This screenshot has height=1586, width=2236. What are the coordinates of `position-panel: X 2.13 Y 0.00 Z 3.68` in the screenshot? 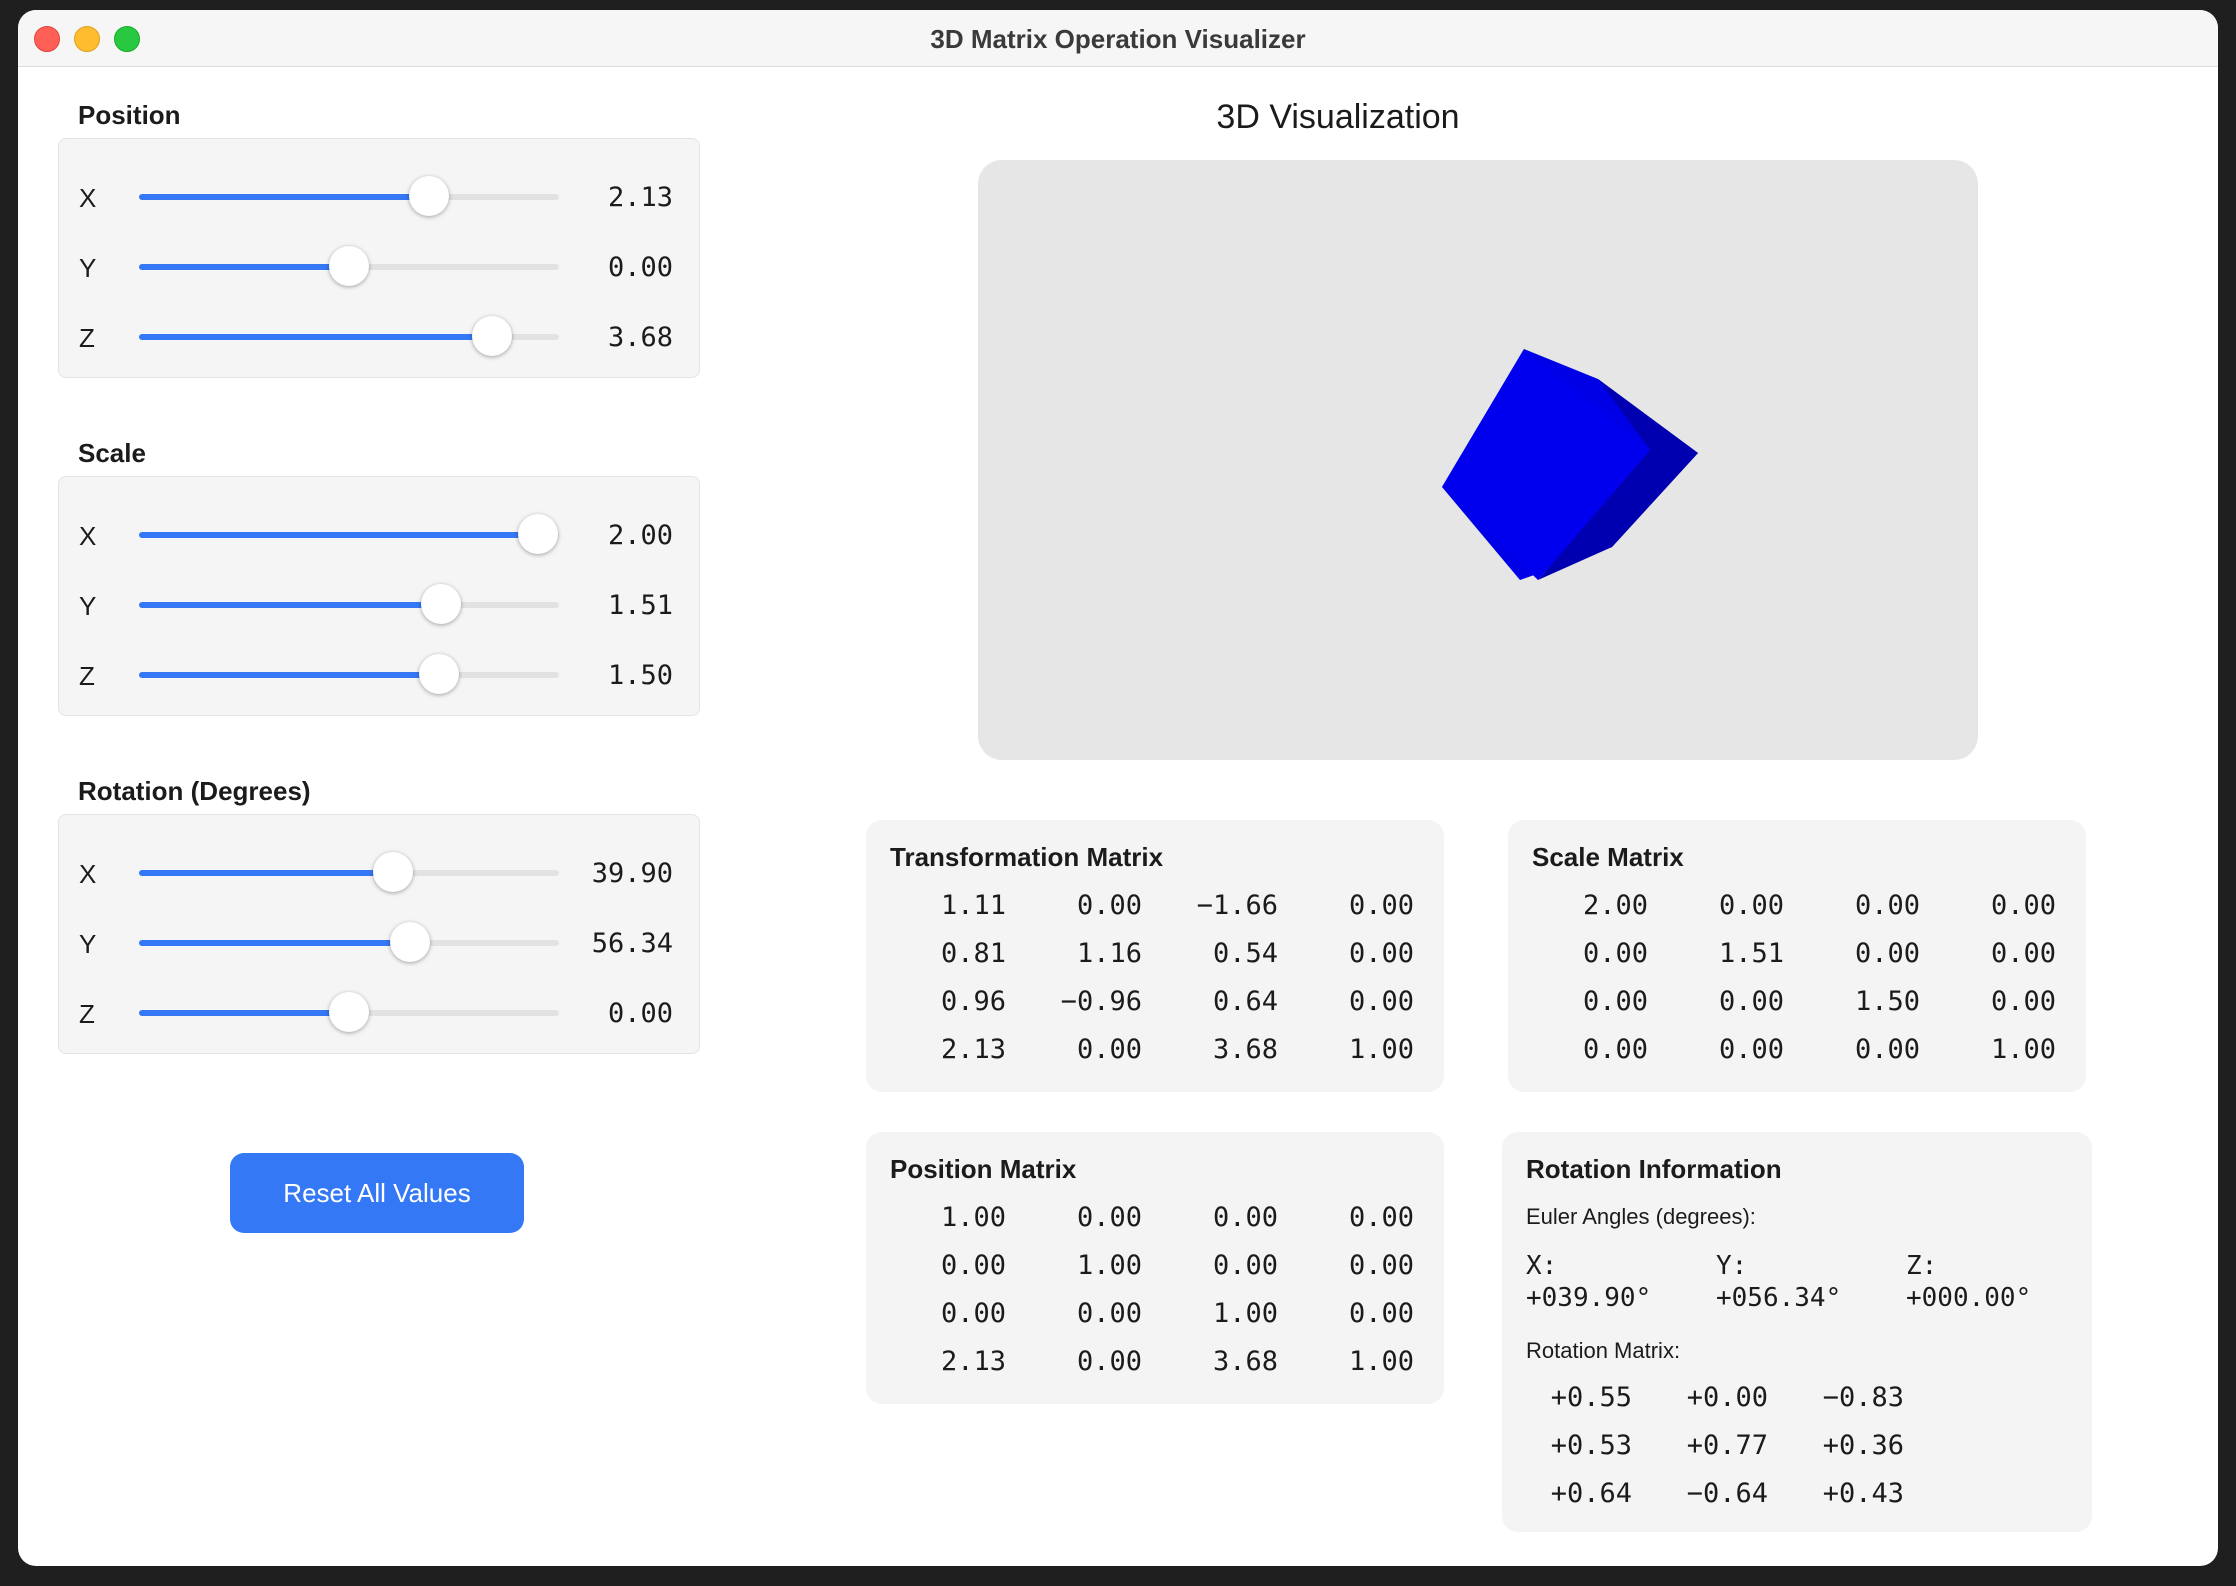 It's located at (379, 258).